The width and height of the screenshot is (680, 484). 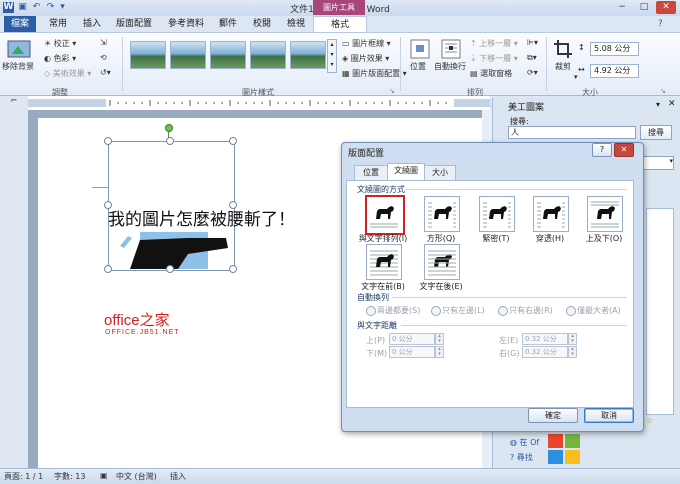 I want to click on pane-link-online: ◍ 在 Of, so click(x=524, y=442).